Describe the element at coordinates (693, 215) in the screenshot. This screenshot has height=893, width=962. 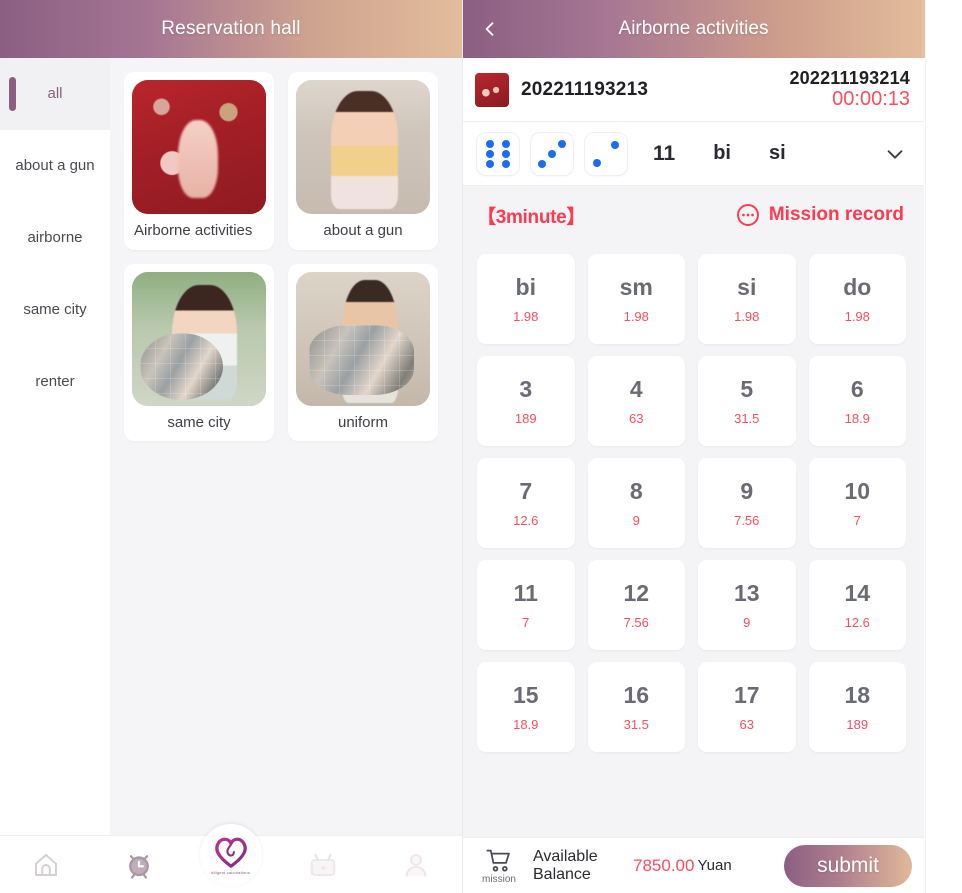
I see `game-meta-row: 【3minute】 Mission record` at that location.